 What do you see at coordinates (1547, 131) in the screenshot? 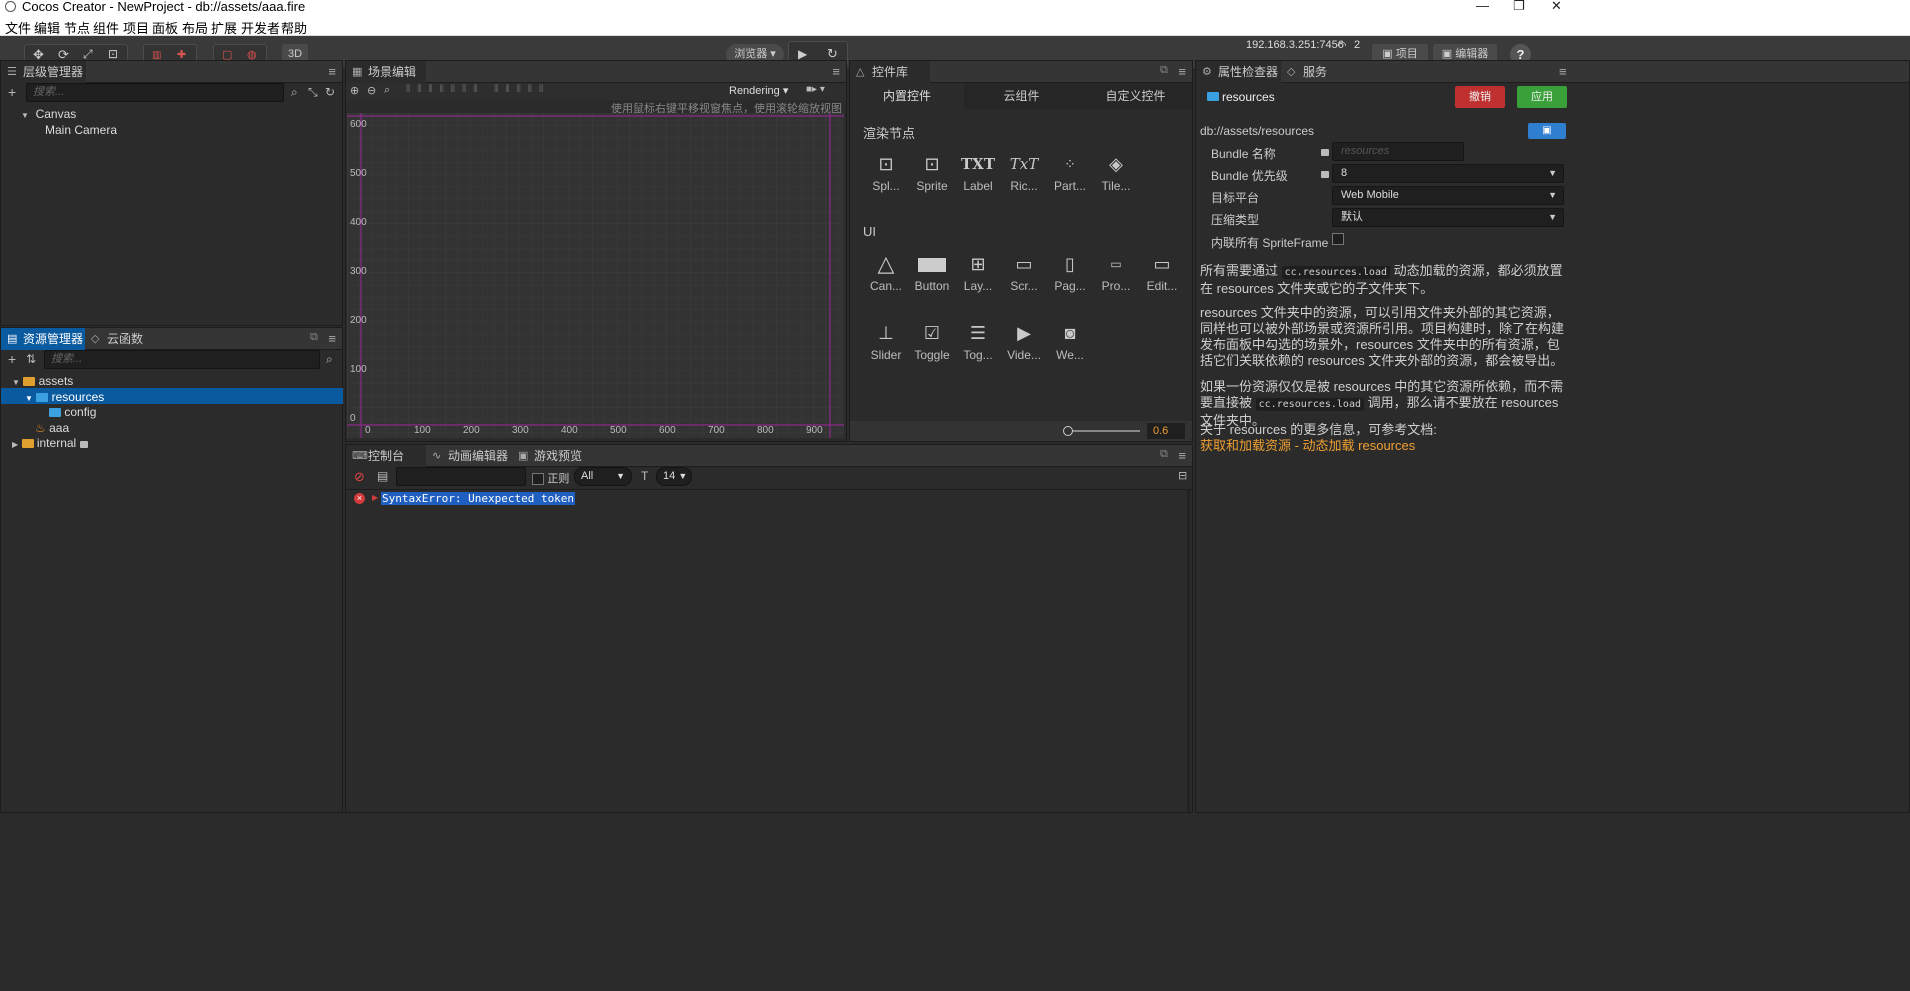
I see `show-in-folder-button: ▣` at bounding box center [1547, 131].